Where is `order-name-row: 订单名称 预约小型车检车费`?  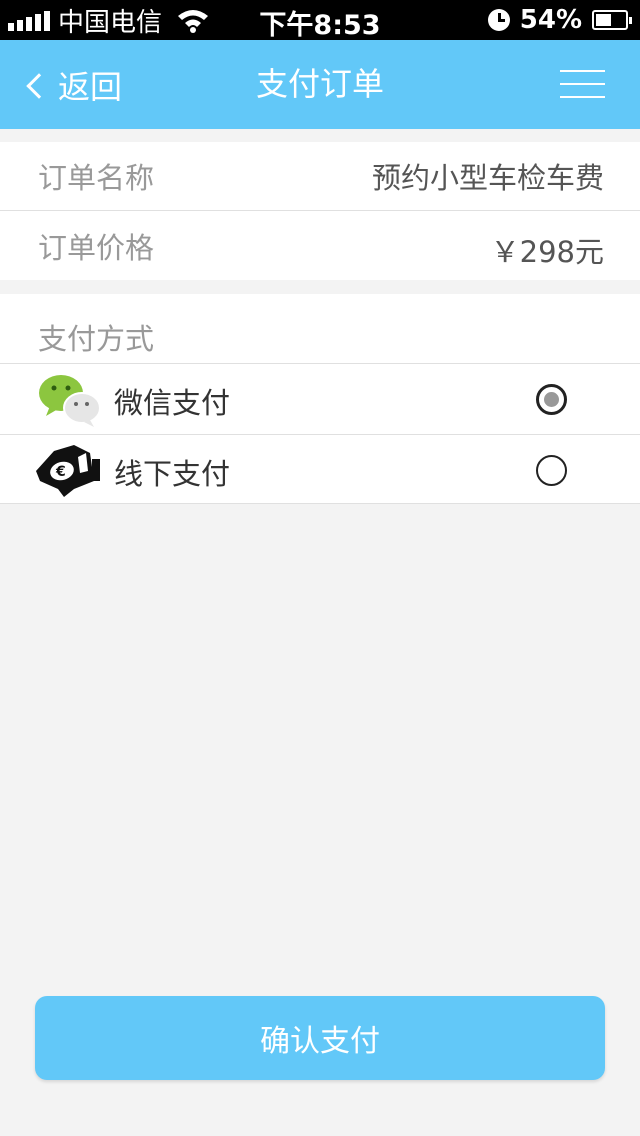
order-name-row: 订单名称 预约小型车检车费 is located at coordinates (320, 176).